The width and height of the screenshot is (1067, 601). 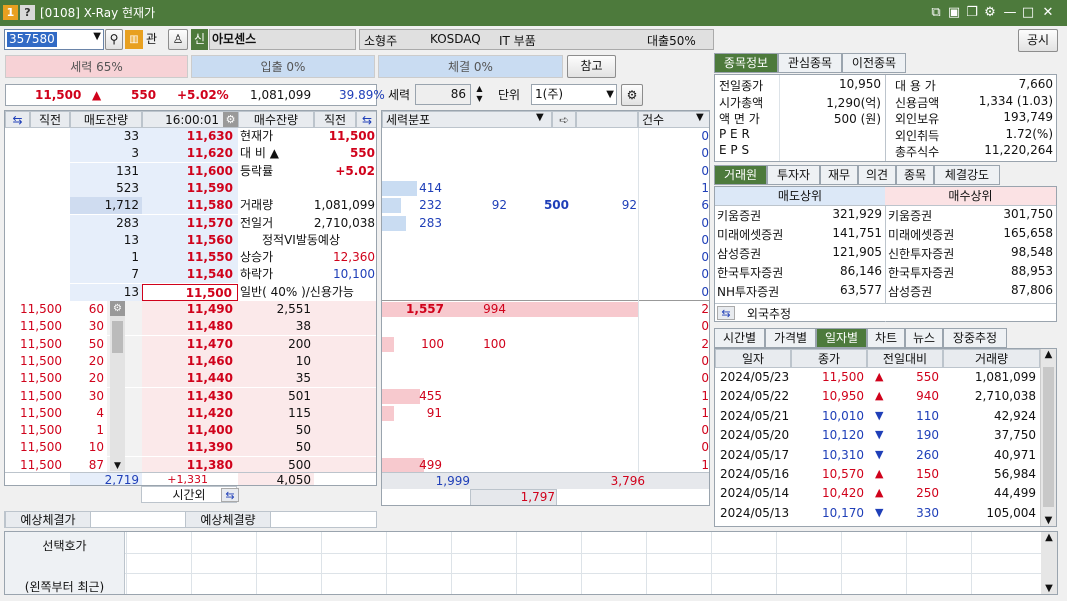 What do you see at coordinates (190, 448) in the screenshot?
I see `bid-price: 11,390` at bounding box center [190, 448].